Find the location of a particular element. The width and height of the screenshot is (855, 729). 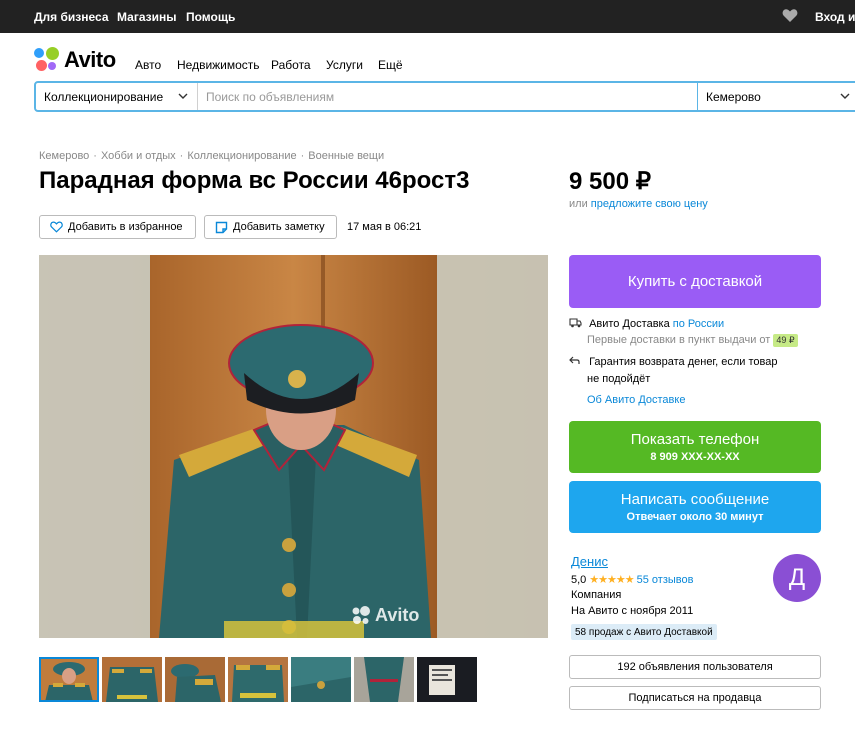

buy-with-delivery-button: Купить с доставкой is located at coordinates (695, 281).